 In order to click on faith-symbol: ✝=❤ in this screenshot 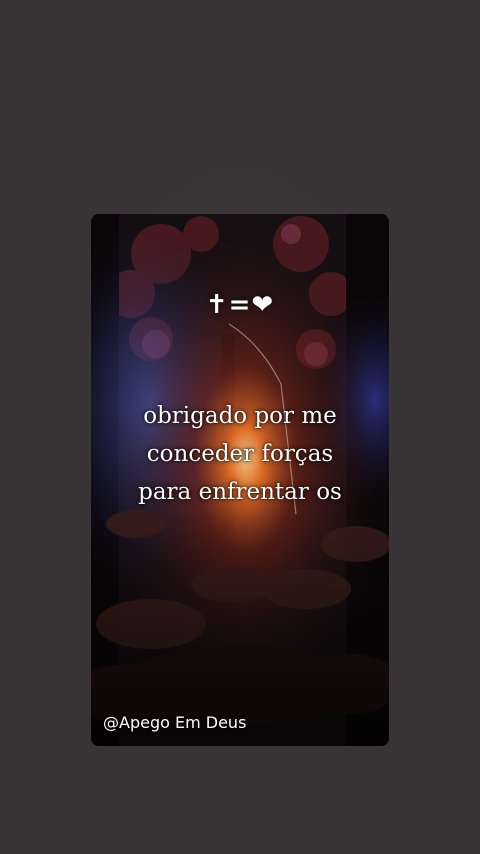, I will do `click(240, 305)`.